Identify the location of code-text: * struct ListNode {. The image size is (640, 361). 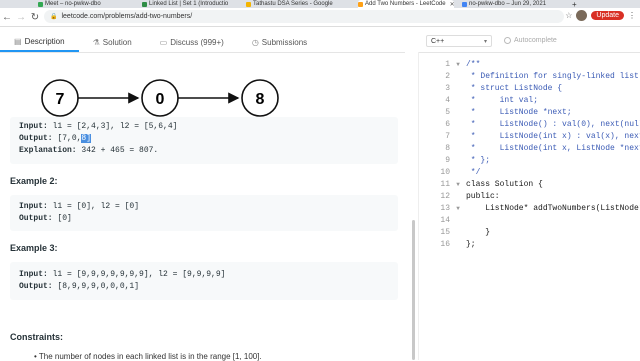
(514, 88).